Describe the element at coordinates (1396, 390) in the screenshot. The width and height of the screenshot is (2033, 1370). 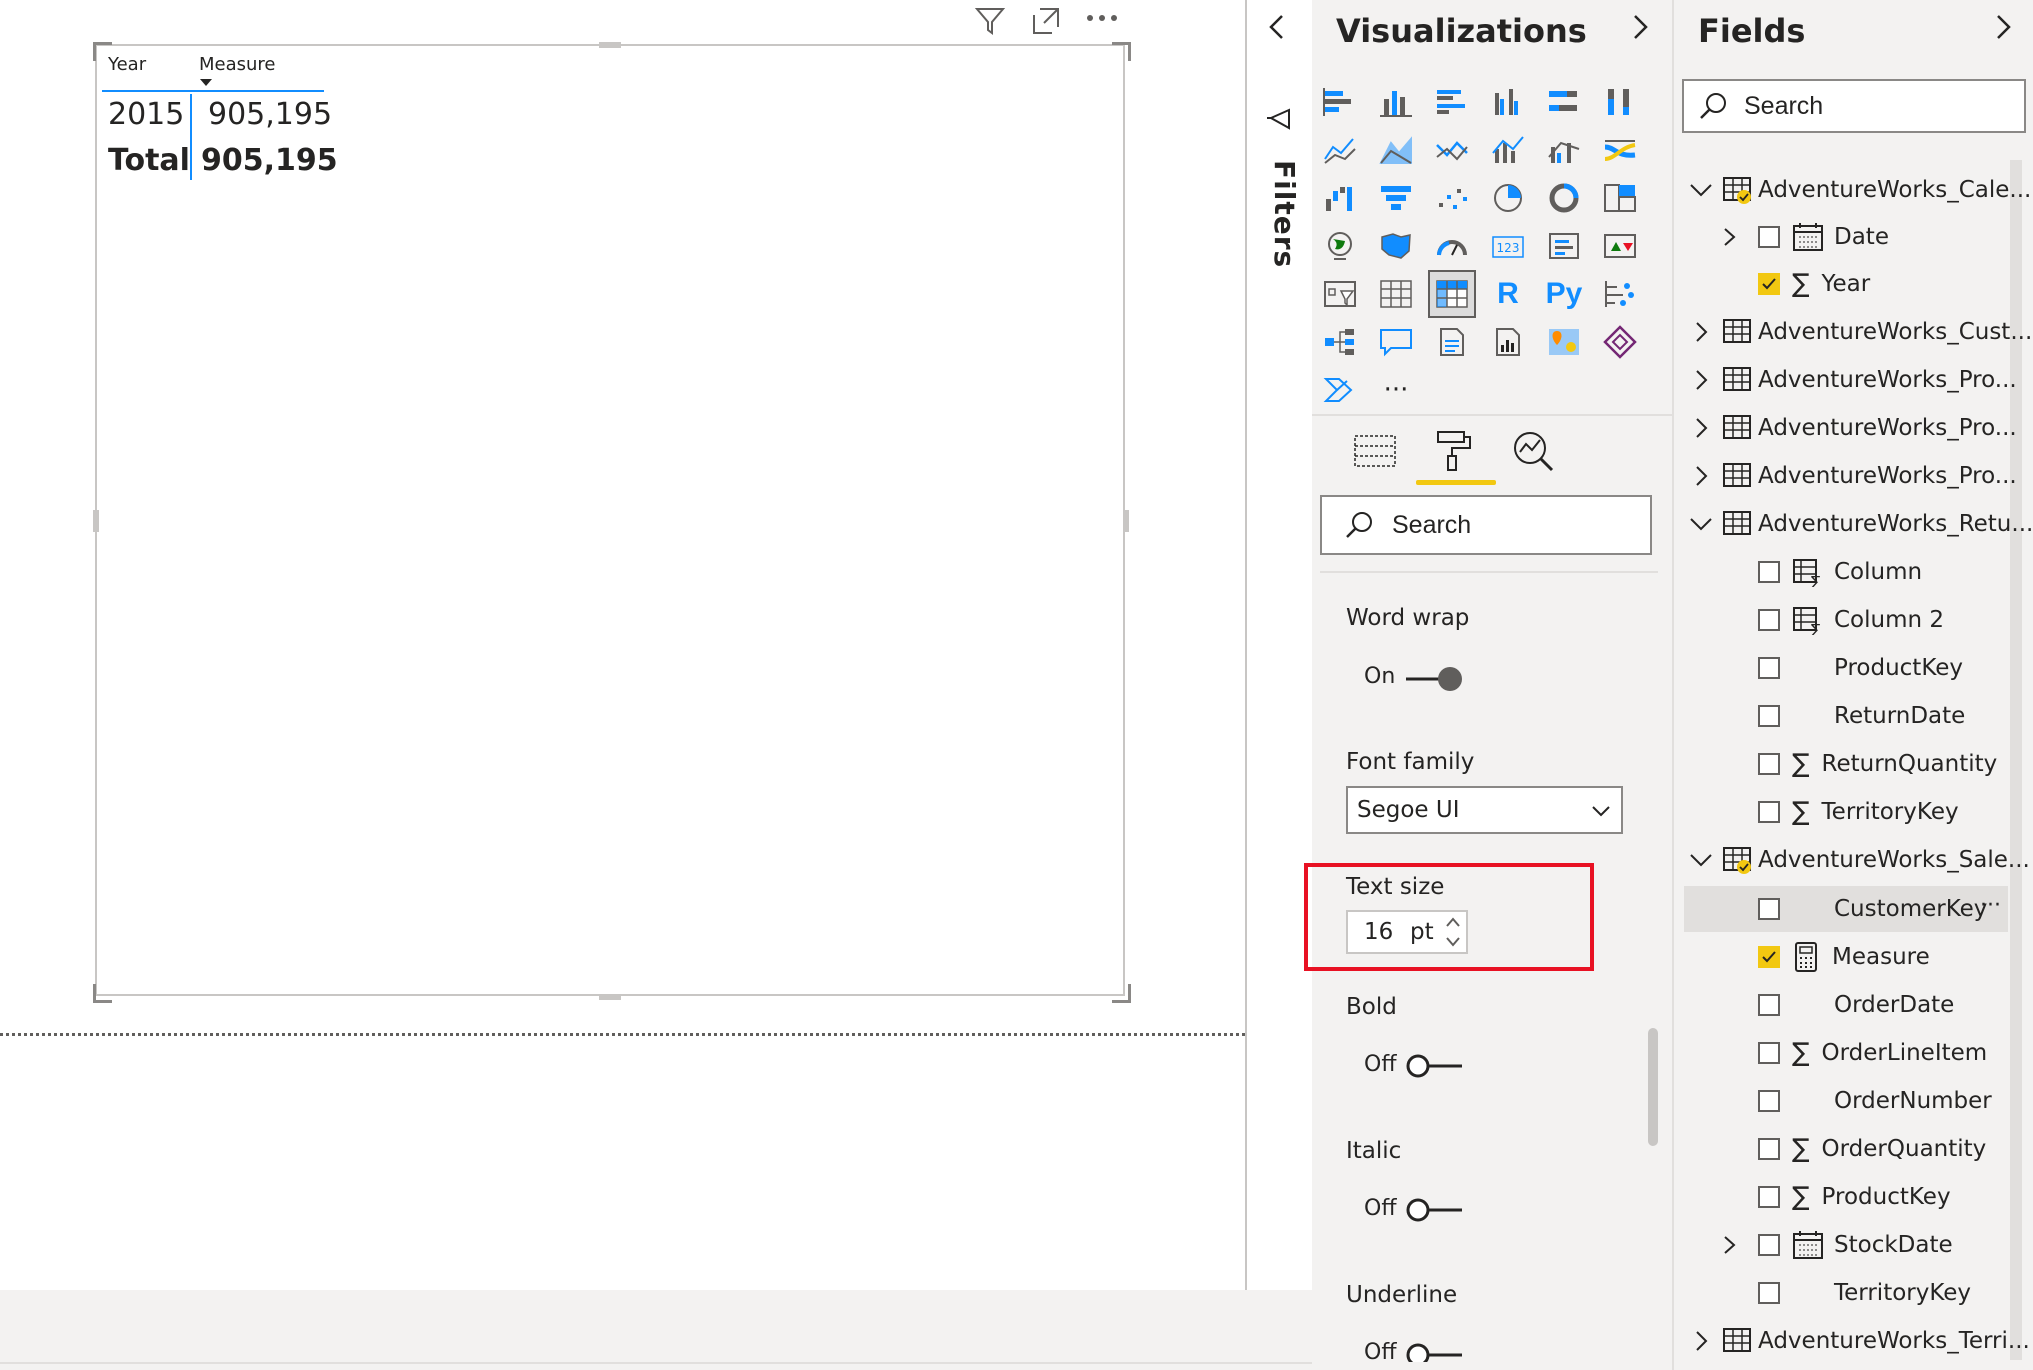
I see `more-visuals-icon: ···` at that location.